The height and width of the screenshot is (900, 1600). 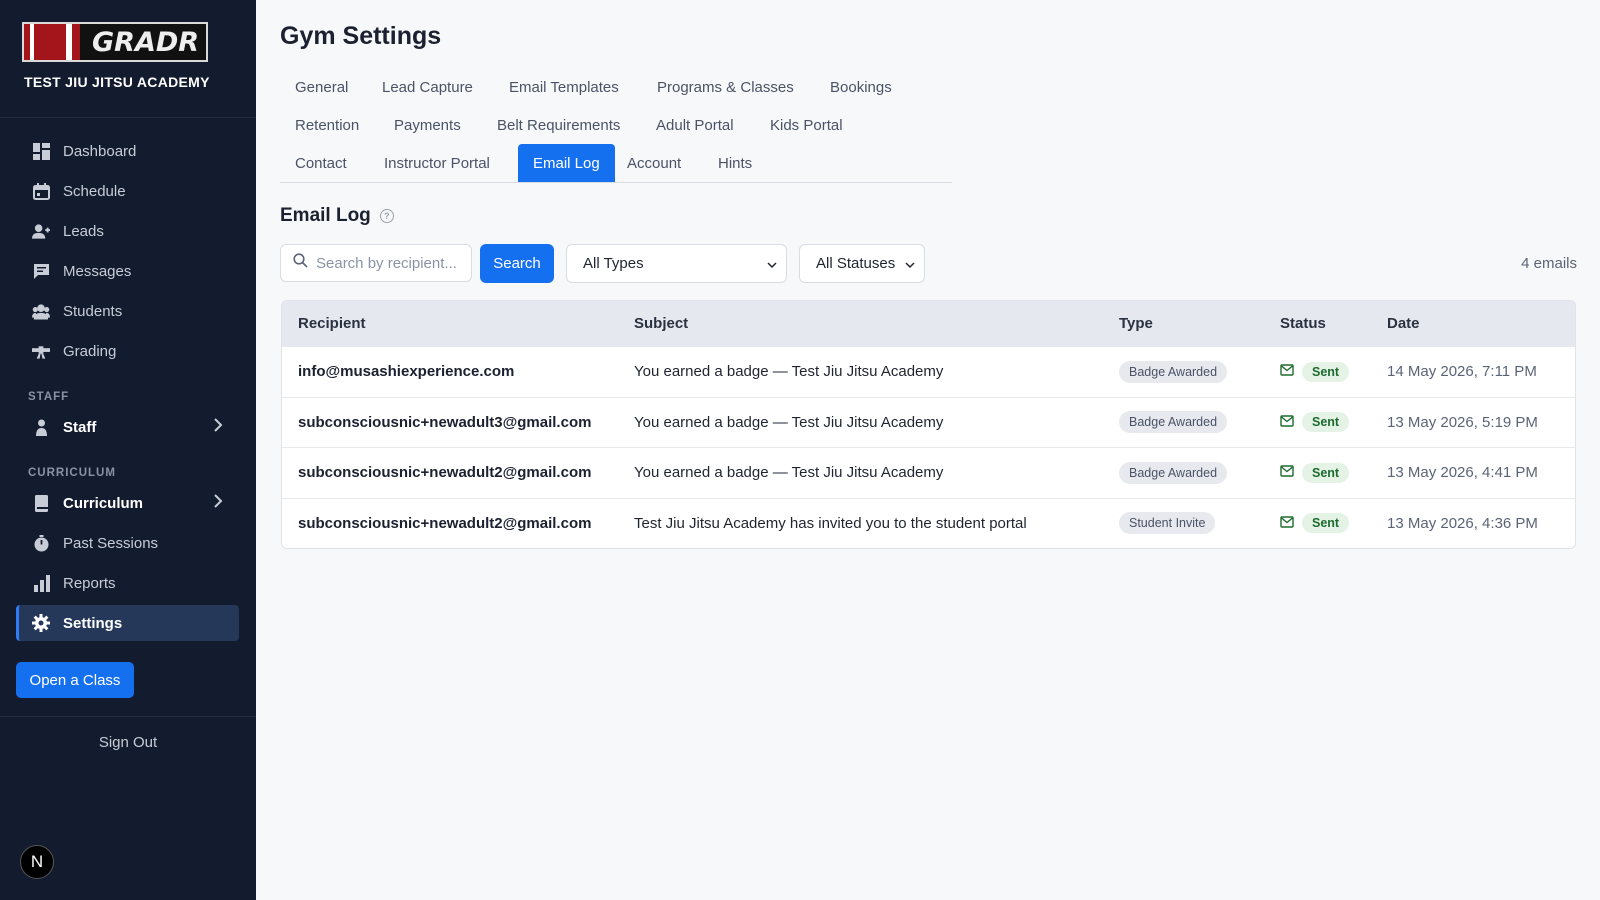 I want to click on recipient-cell: subconsciousnic+newadult3@gmail.com, so click(x=445, y=422).